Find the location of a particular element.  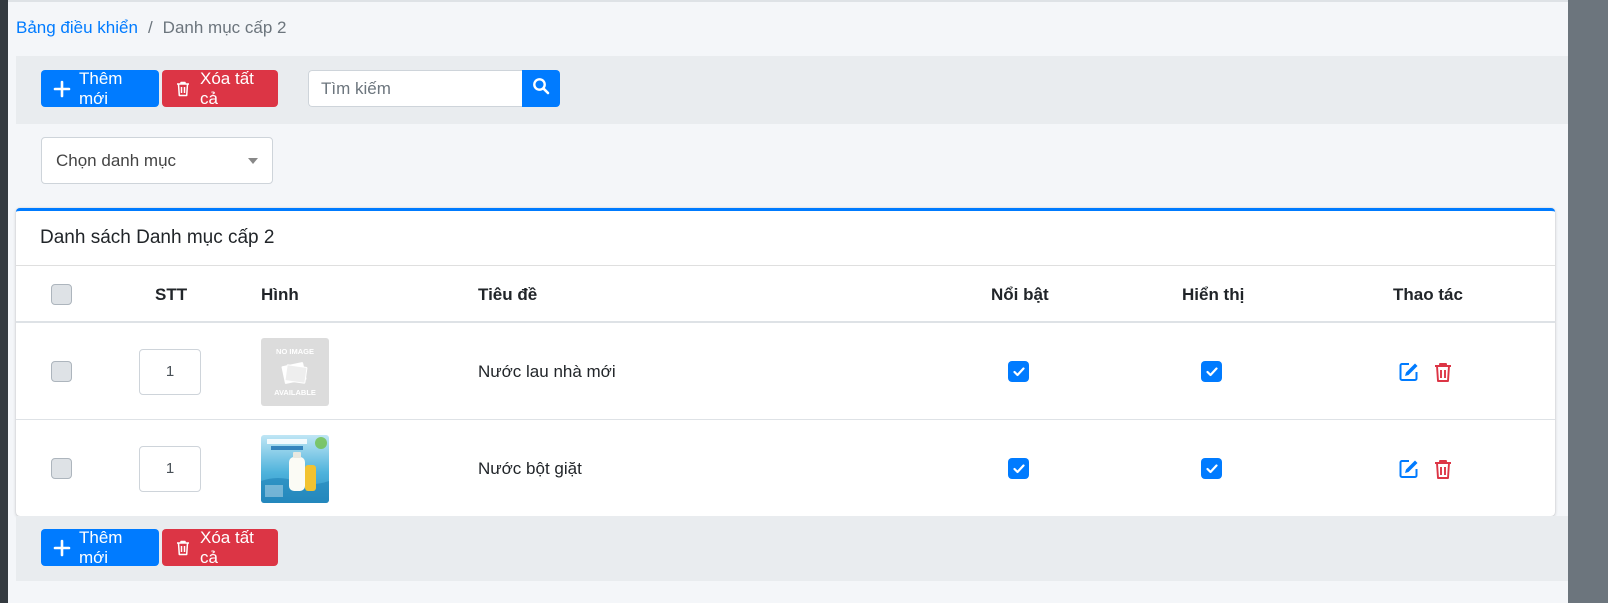

header-featured: Nổi bật is located at coordinates (1020, 294).